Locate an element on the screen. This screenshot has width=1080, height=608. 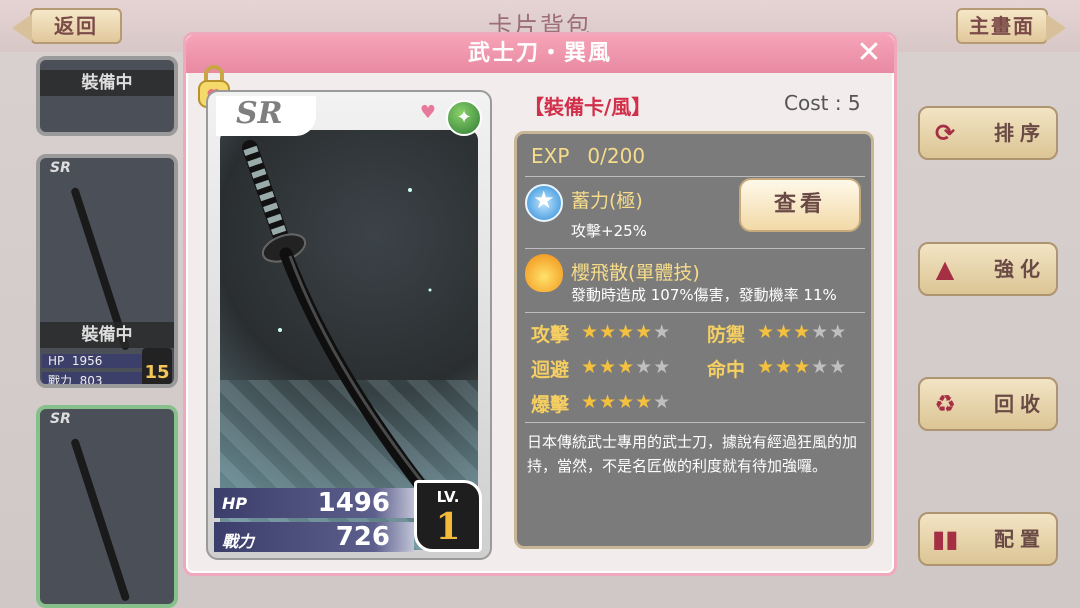
dialog-title: 武士刀・巽風 is located at coordinates (540, 54).